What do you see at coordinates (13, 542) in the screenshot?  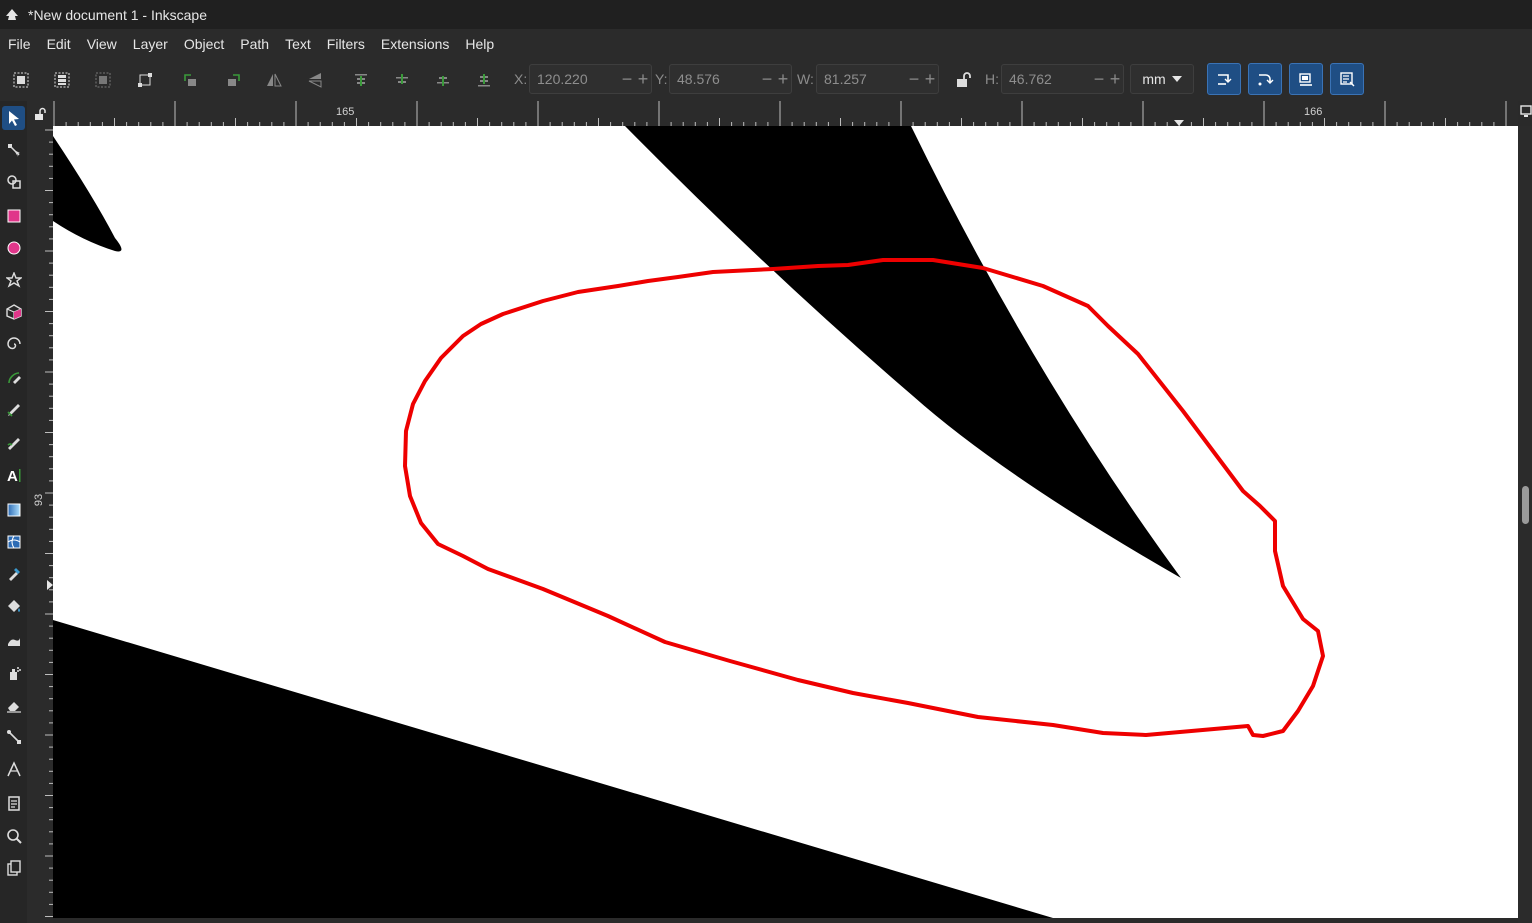 I see `tool-mesh` at bounding box center [13, 542].